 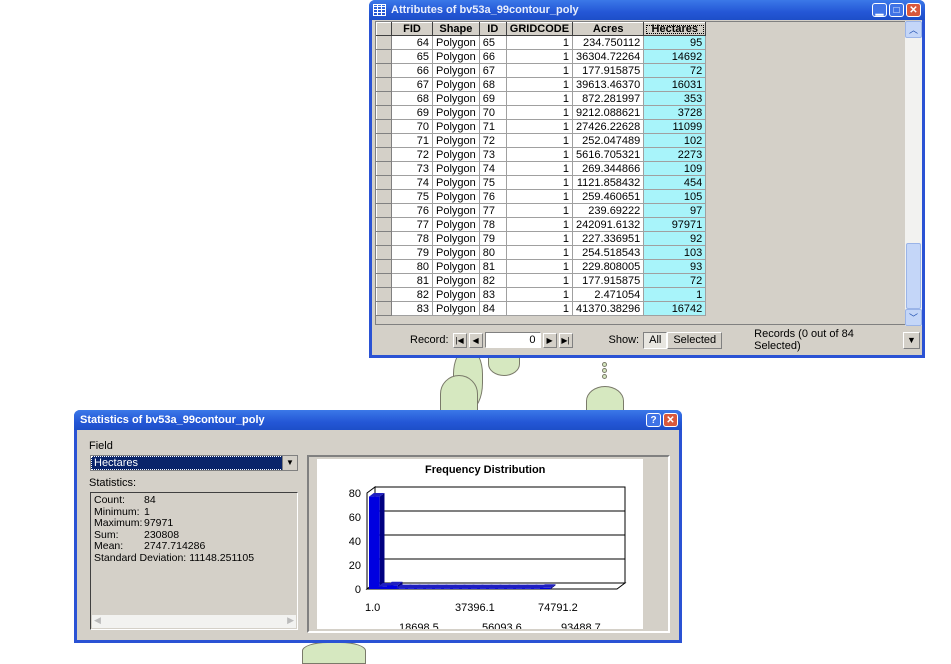 I want to click on cell-acres: 36304.72264, so click(x=608, y=56).